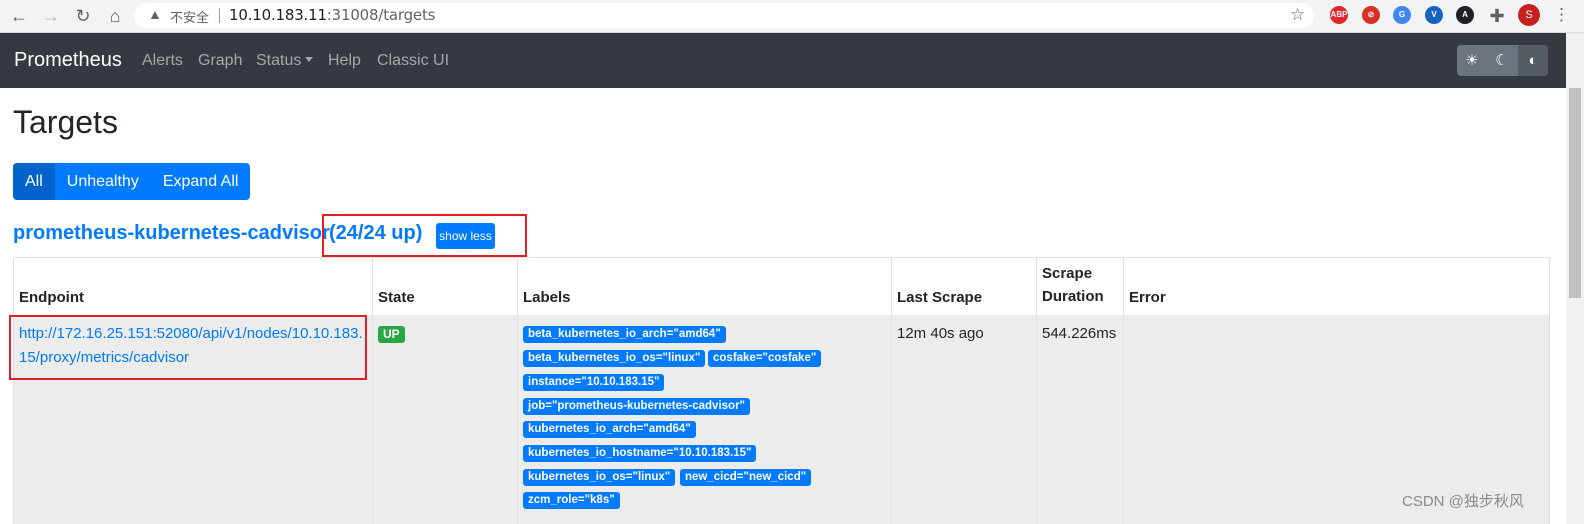 The width and height of the screenshot is (1584, 524). Describe the element at coordinates (746, 477) in the screenshot. I see `label-badge: new_cicd="new_cicd"` at that location.